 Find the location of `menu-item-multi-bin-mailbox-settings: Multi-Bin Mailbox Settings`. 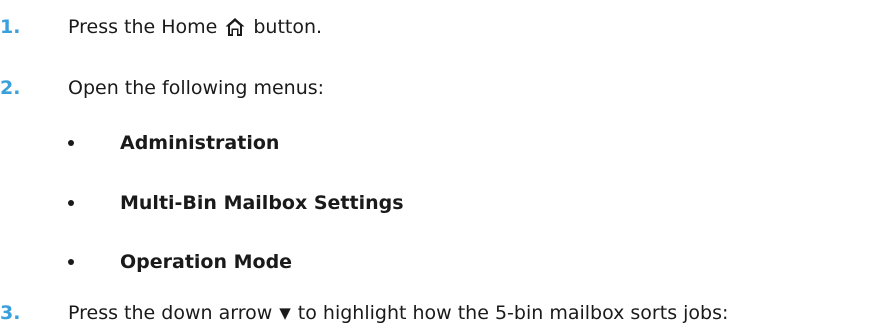

menu-item-multi-bin-mailbox-settings: Multi-Bin Mailbox Settings is located at coordinates (236, 203).